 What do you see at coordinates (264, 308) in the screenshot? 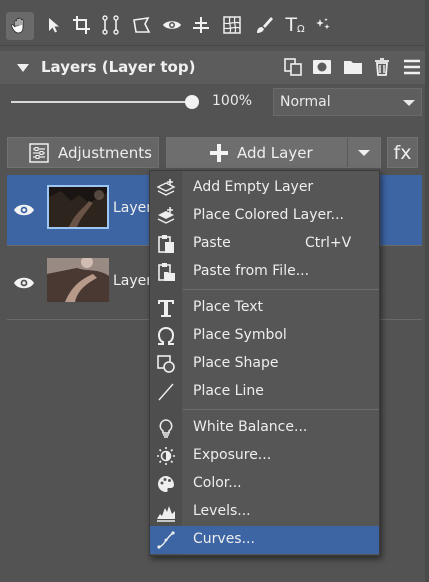
I see `menu-item-place-text: Place Text` at bounding box center [264, 308].